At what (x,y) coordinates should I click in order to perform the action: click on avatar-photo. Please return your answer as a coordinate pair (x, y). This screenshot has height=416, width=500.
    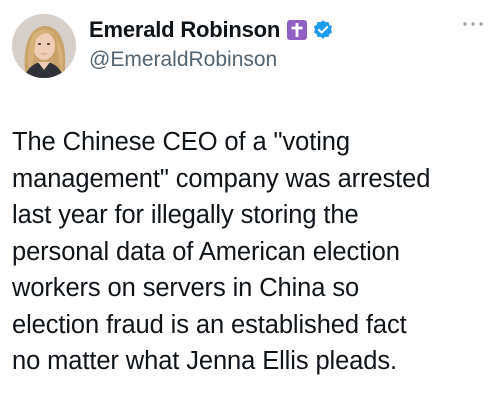
    Looking at the image, I should click on (44, 46).